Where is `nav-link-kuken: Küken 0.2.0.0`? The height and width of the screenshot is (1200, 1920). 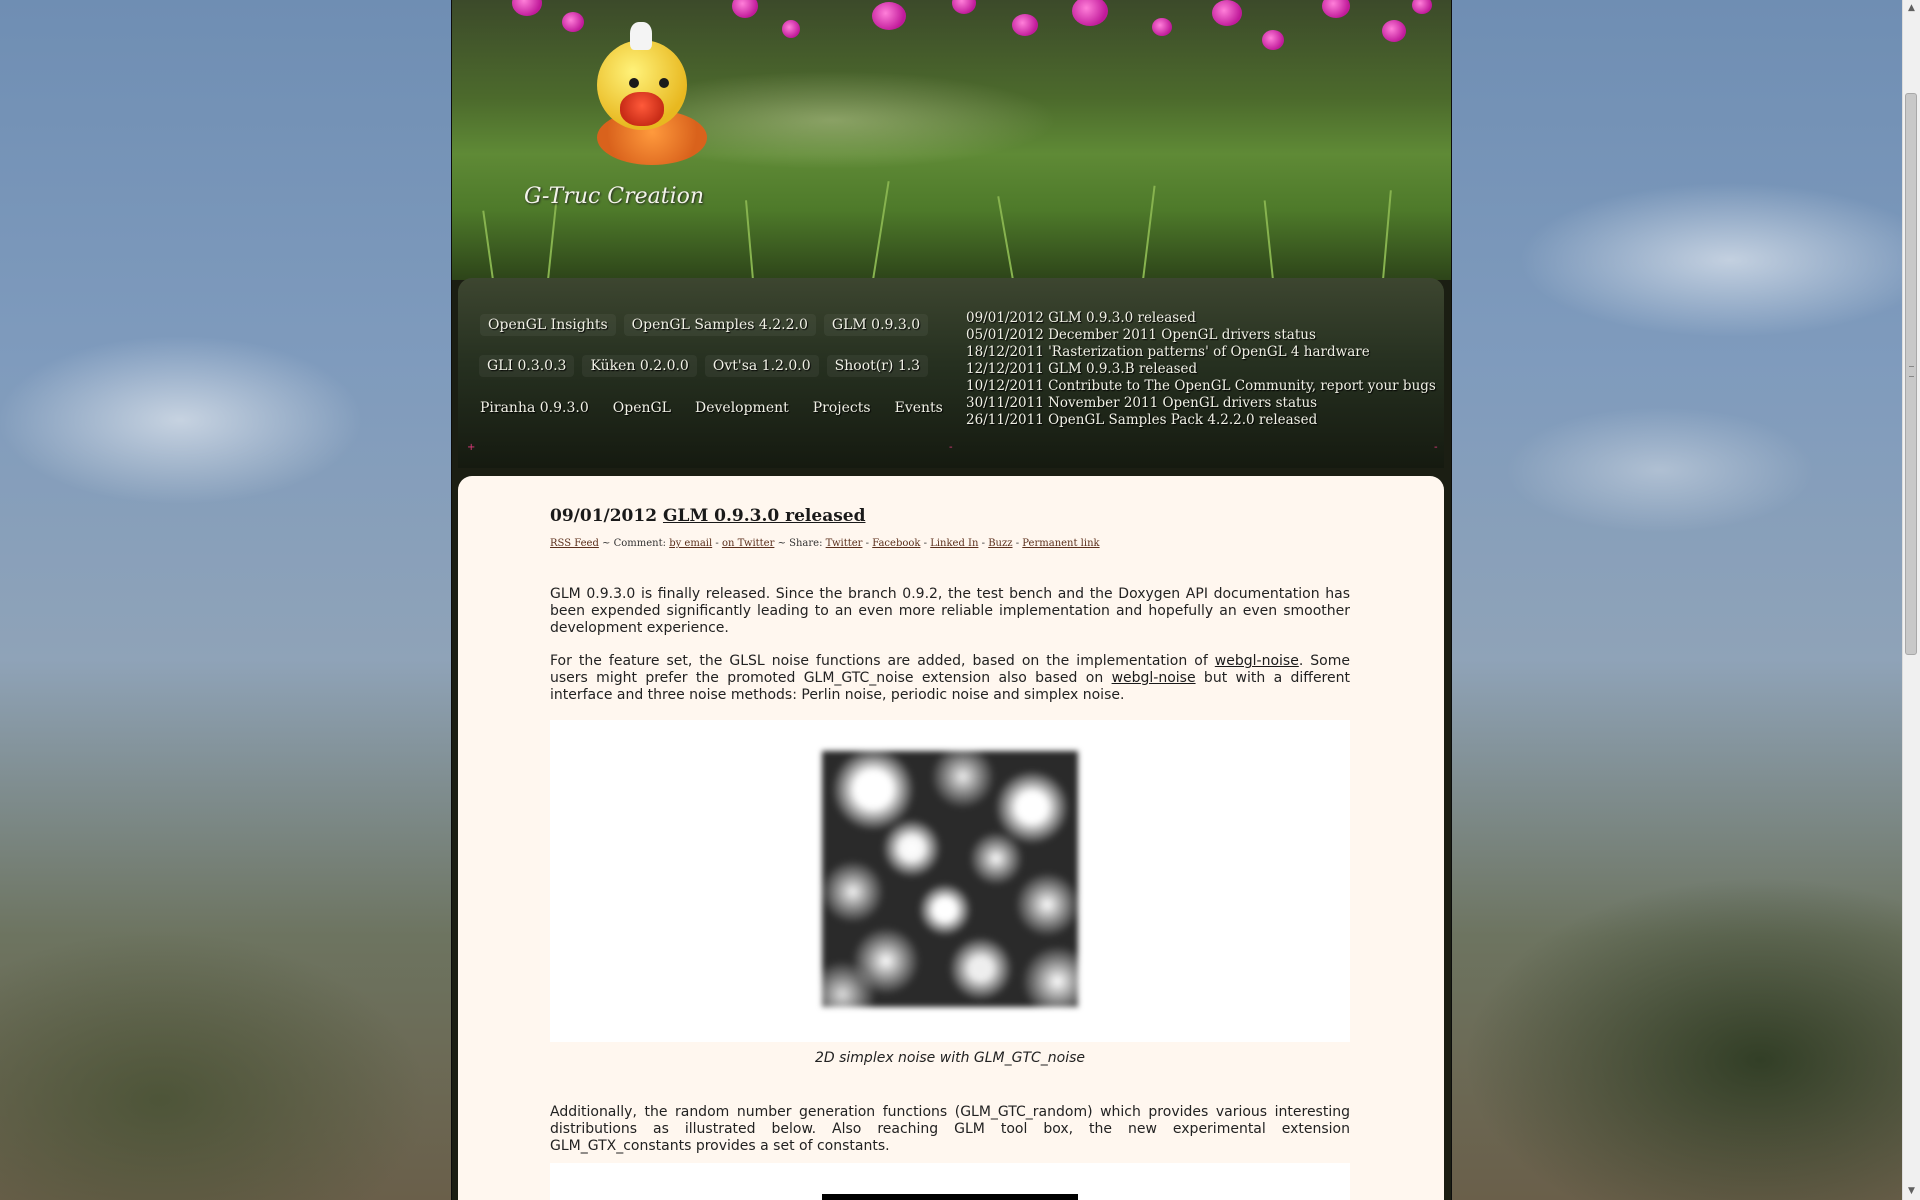 nav-link-kuken: Küken 0.2.0.0 is located at coordinates (639, 366).